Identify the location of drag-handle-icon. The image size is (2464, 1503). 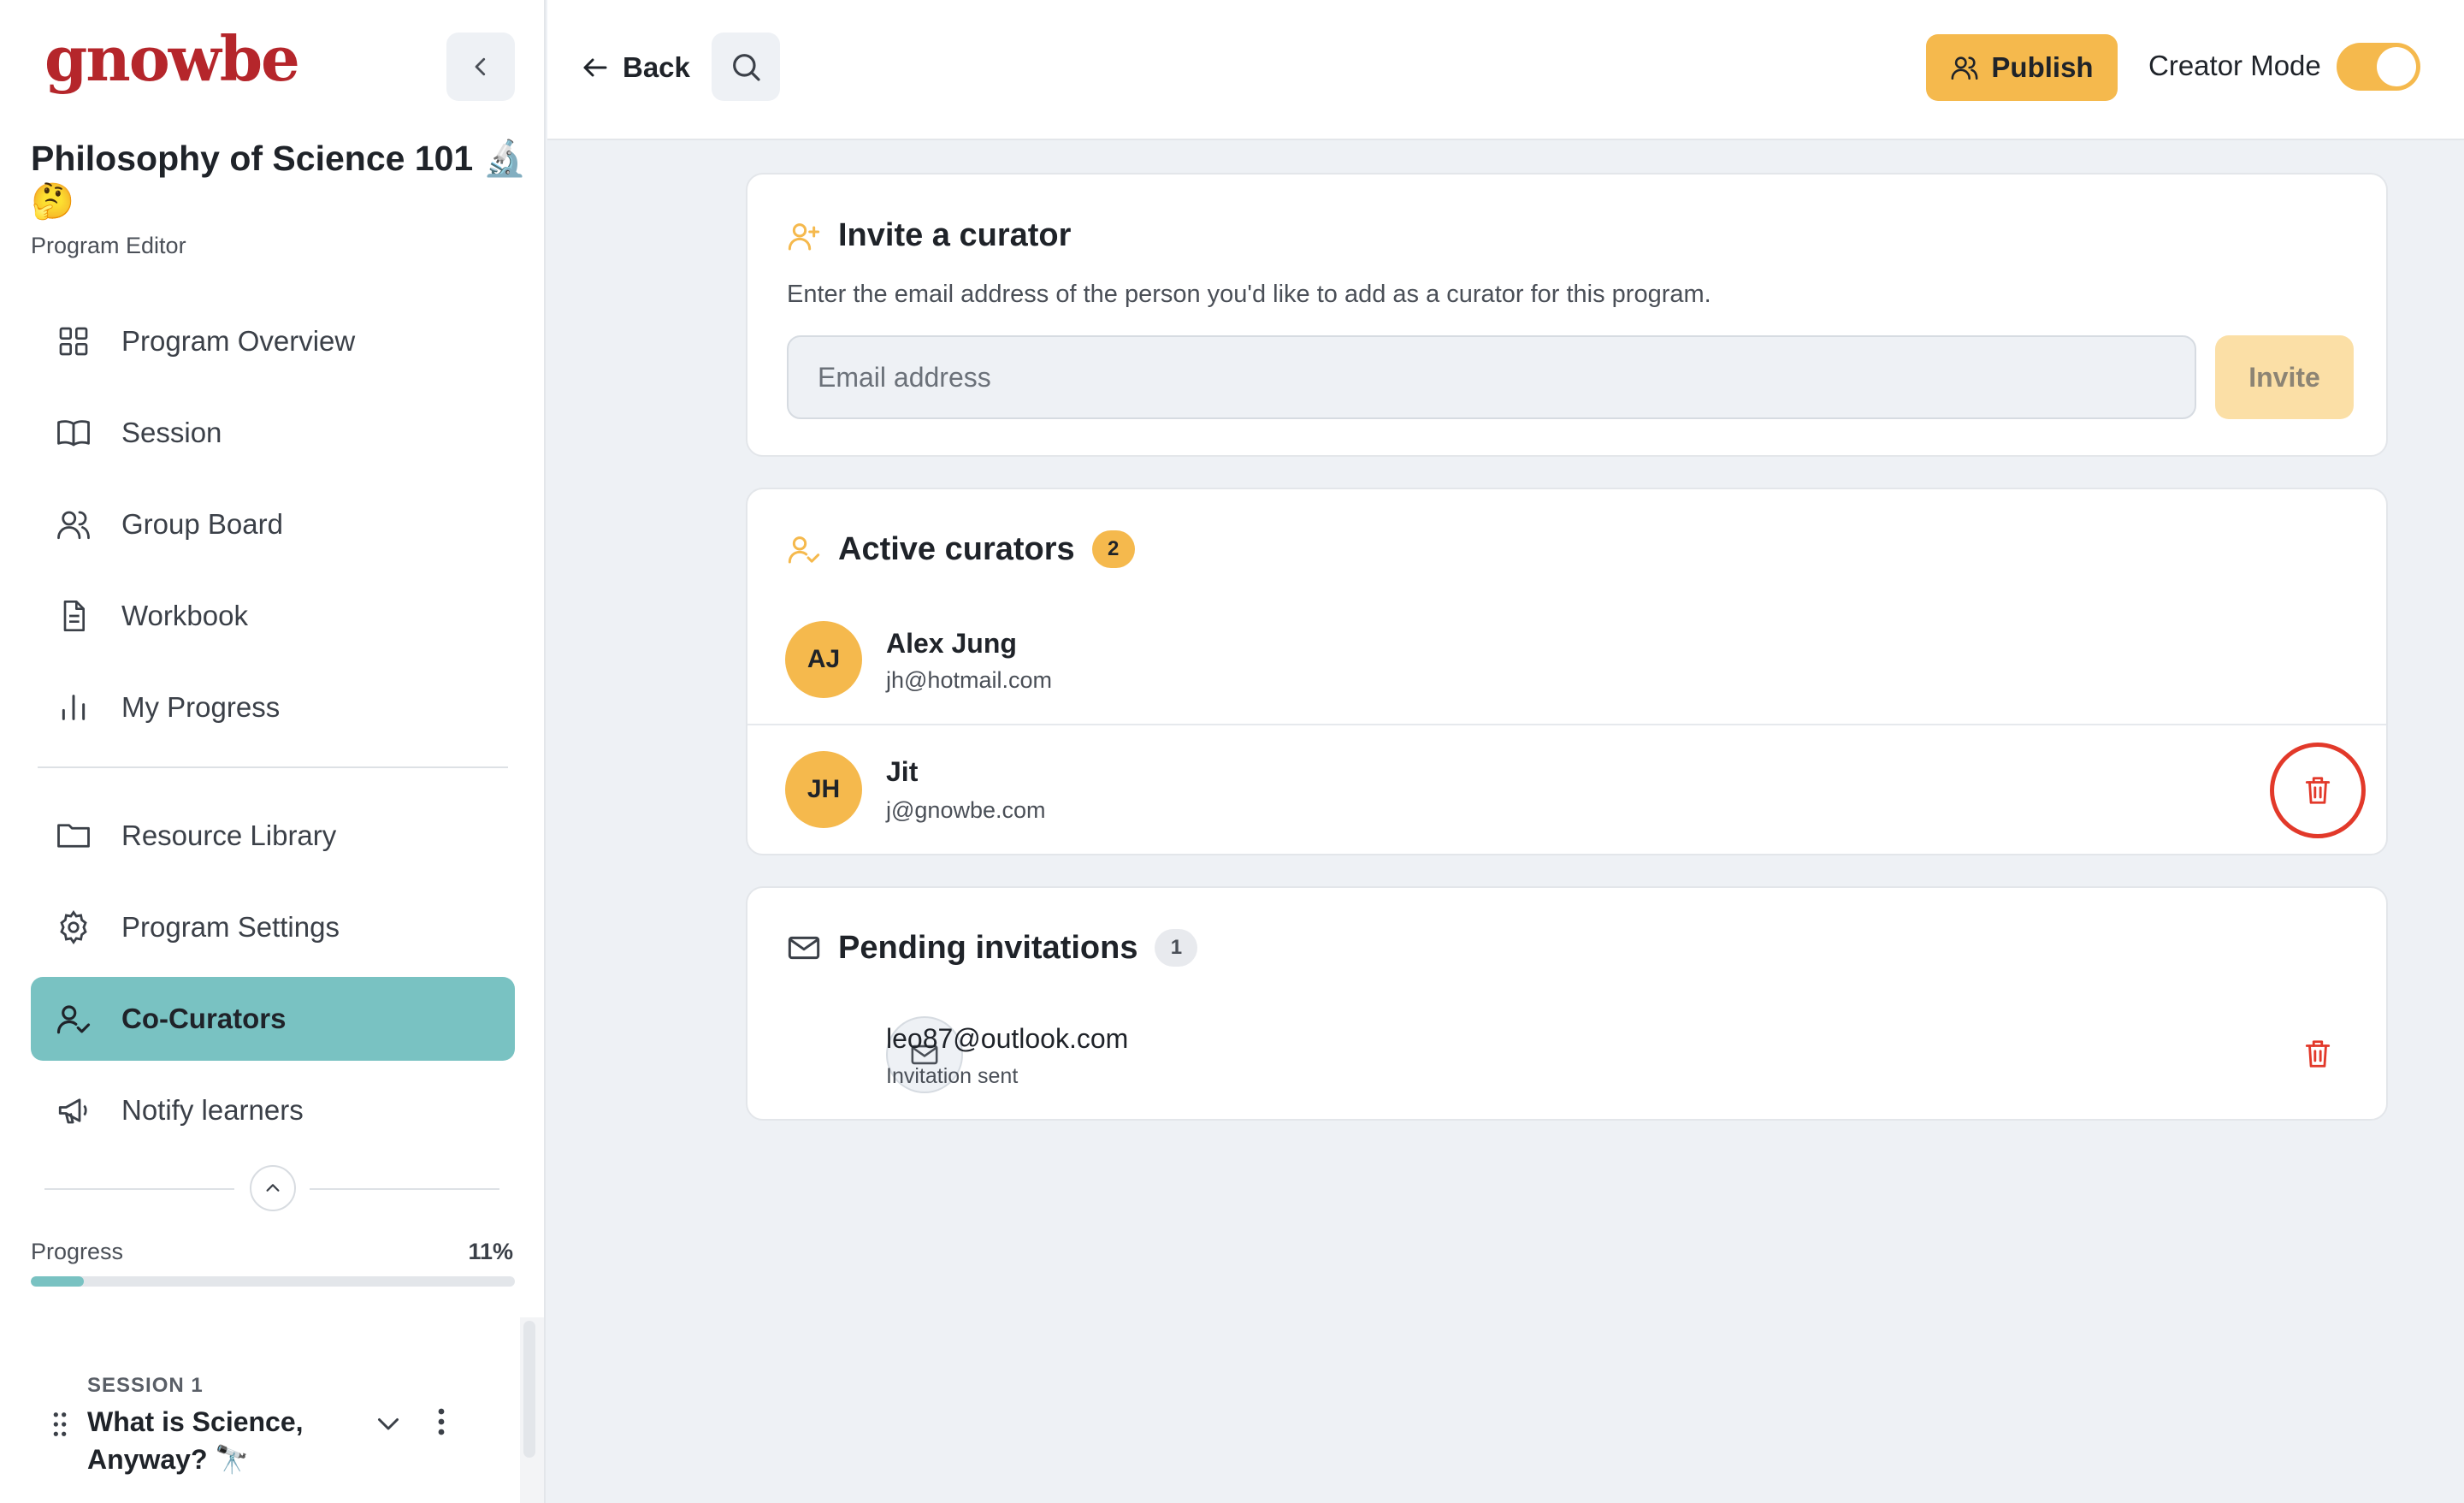
(59, 1426).